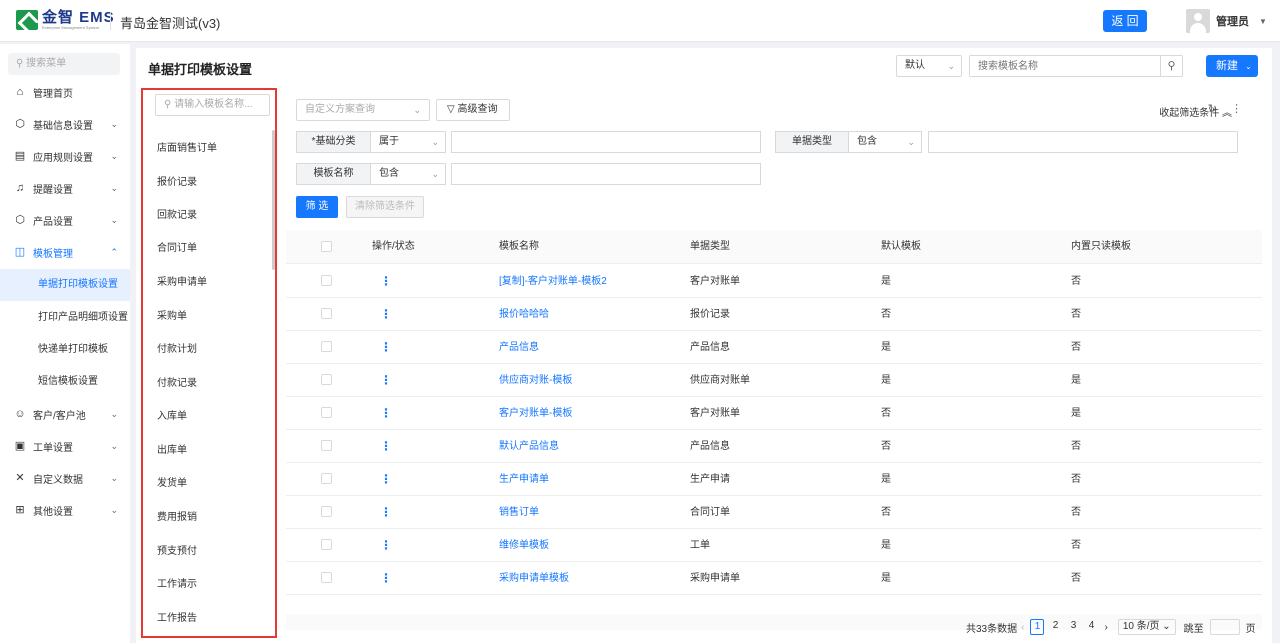 This screenshot has width=1280, height=643. What do you see at coordinates (1037, 627) in the screenshot?
I see `page-1: 1` at bounding box center [1037, 627].